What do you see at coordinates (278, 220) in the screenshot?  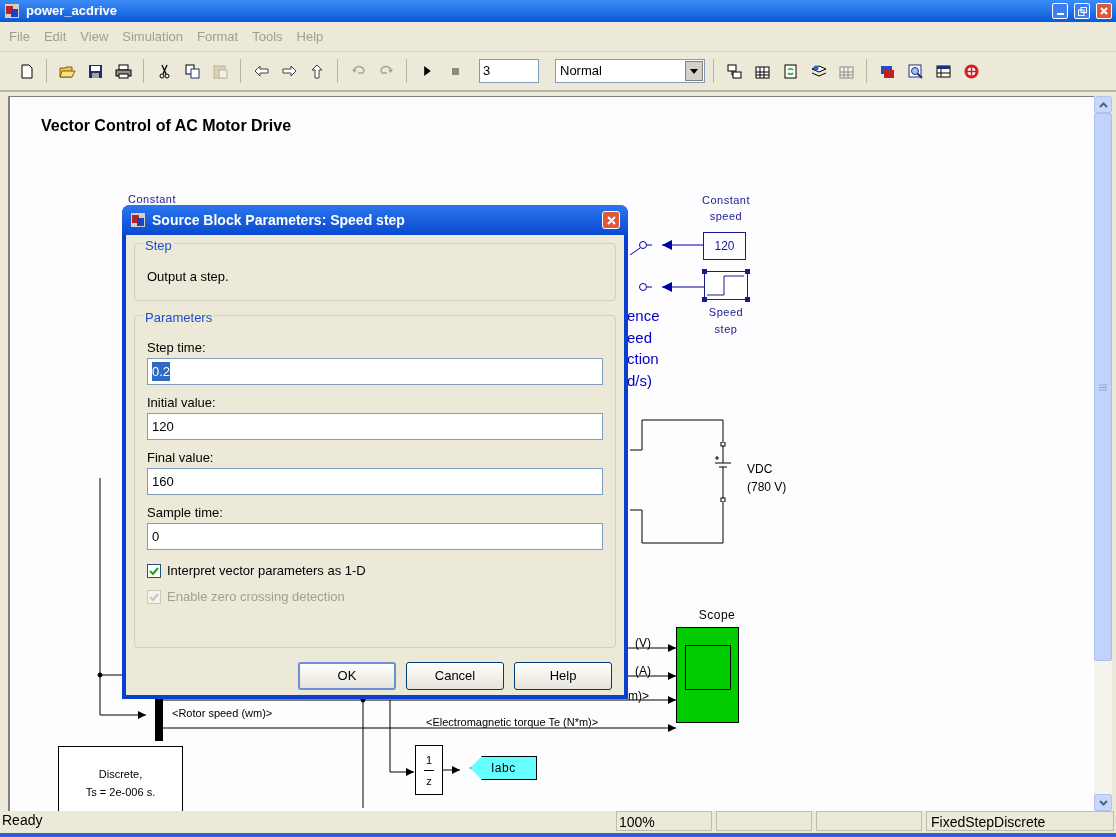 I see `dialog-title: Source Block Parameters: Speed step` at bounding box center [278, 220].